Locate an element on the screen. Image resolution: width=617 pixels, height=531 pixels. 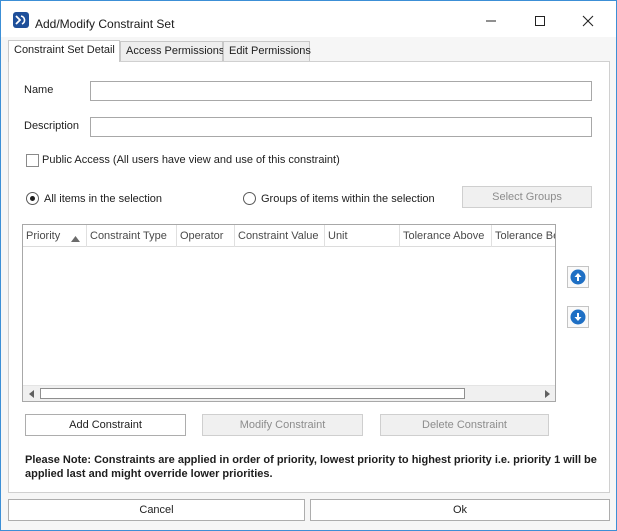
modify-constraint-button: Modify Constraint is located at coordinates (282, 425).